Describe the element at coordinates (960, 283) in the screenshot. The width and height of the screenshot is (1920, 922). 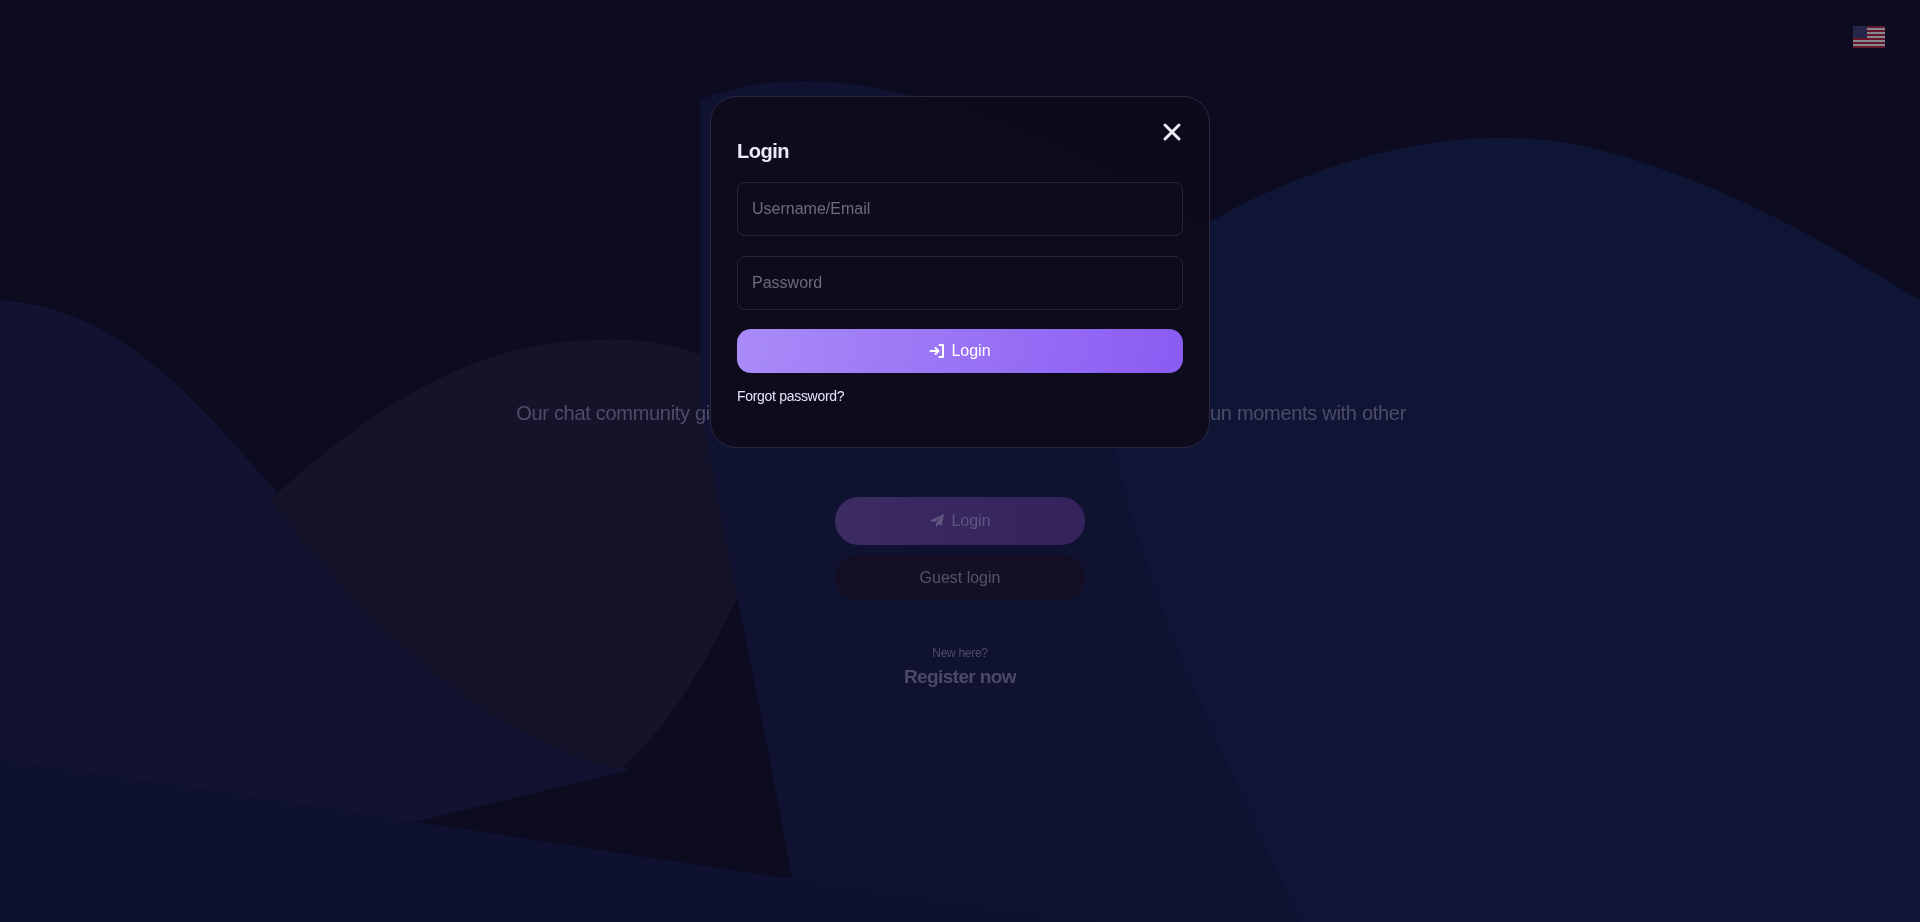
I see `password-field: Password` at that location.